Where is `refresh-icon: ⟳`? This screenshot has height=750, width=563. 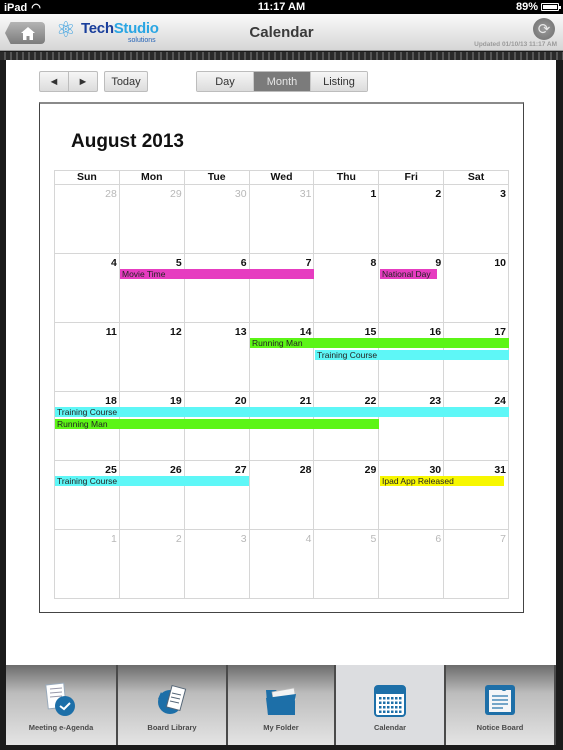
refresh-icon: ⟳ is located at coordinates (544, 29).